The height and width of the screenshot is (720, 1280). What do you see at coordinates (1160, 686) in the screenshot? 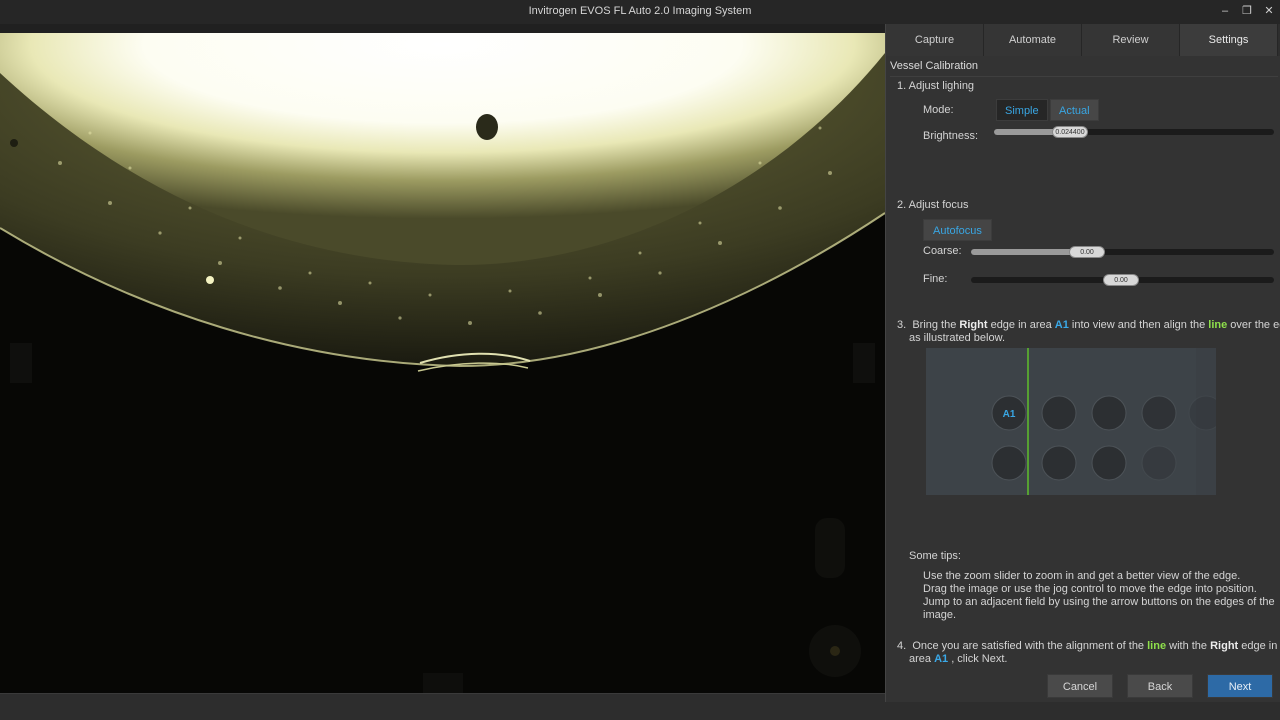
I see `back-button: Back` at bounding box center [1160, 686].